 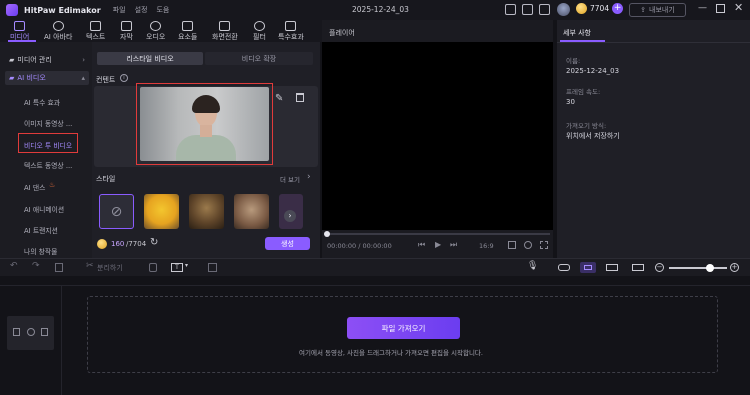 What do you see at coordinates (720, 8) in the screenshot?
I see `maximize-icon` at bounding box center [720, 8].